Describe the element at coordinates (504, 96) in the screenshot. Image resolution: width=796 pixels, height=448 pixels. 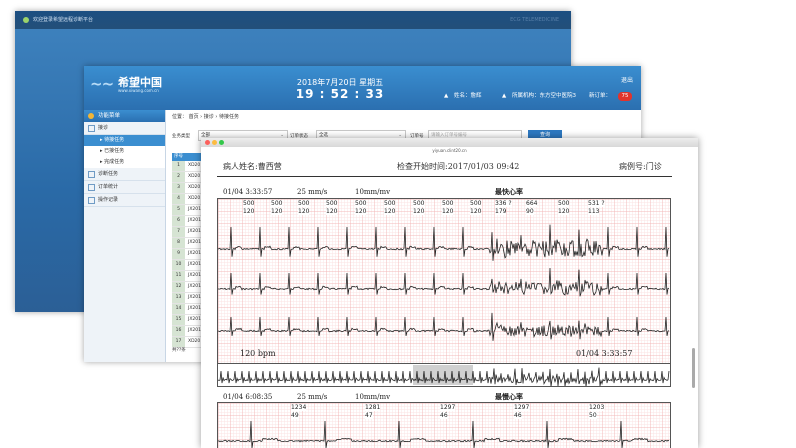
I see `org-icon: ▲` at that location.